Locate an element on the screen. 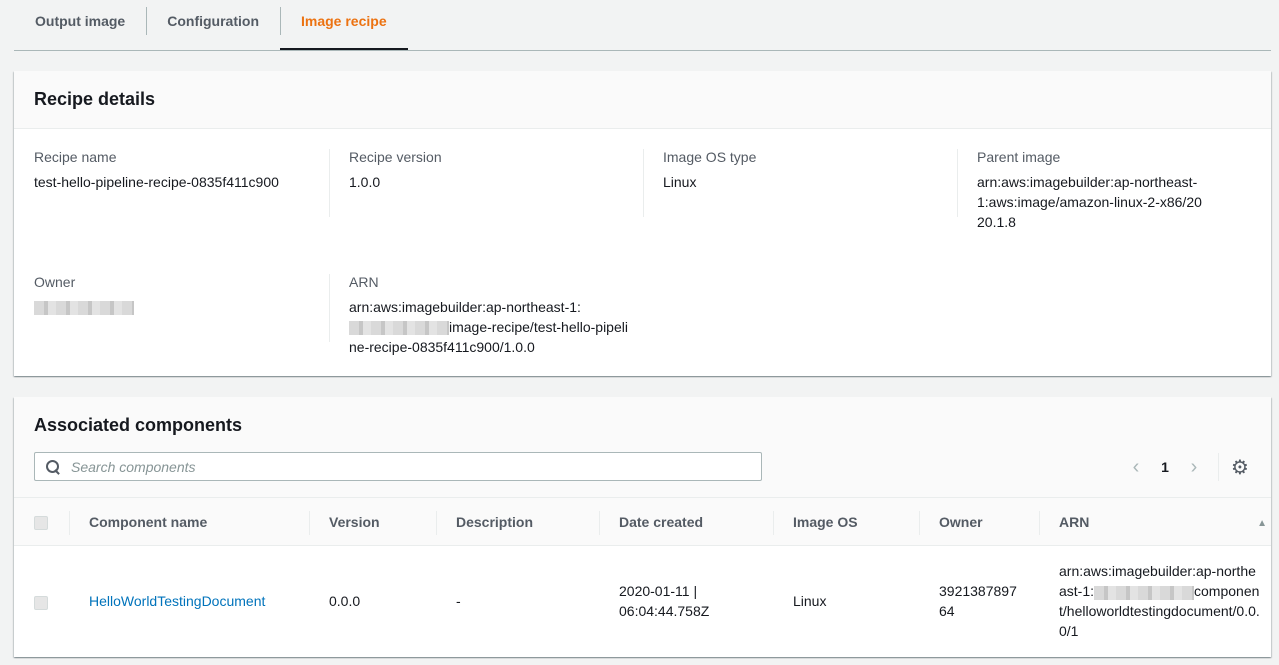 This screenshot has height=665, width=1279. recipe-name-value: test-hello-pipeline-recipe-0835f411c900 is located at coordinates (156, 182).